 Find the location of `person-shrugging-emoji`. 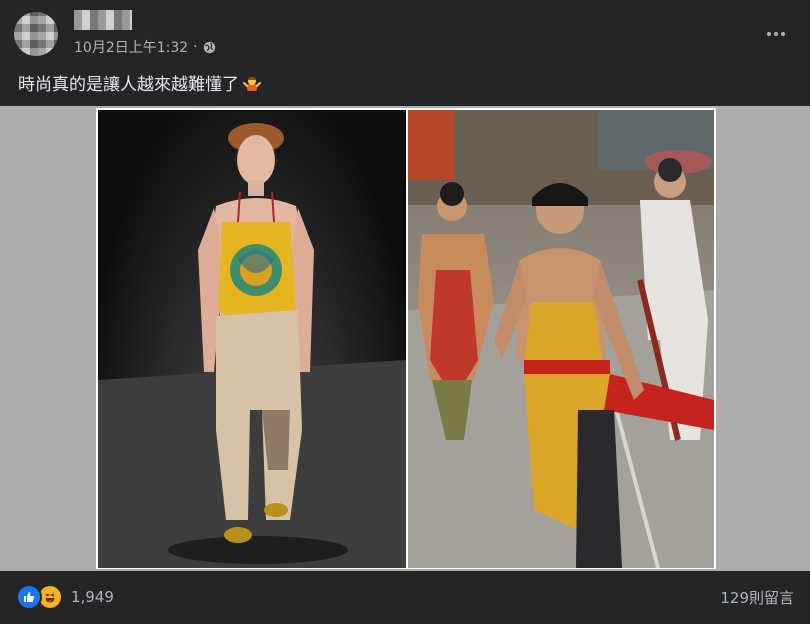

person-shrugging-emoji is located at coordinates (252, 83).